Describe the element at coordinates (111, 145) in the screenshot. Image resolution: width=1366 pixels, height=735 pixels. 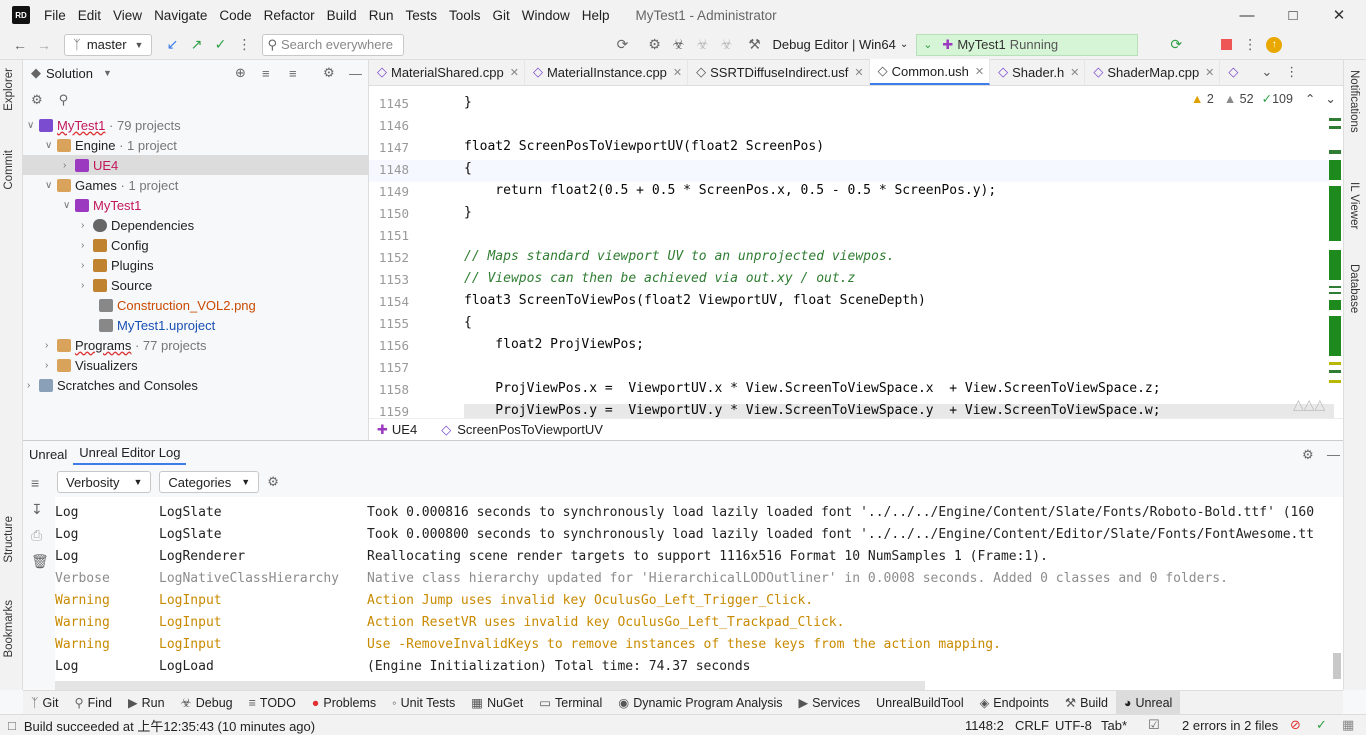
I see `tree-item-engine: ∨ Engine · 1 project` at that location.